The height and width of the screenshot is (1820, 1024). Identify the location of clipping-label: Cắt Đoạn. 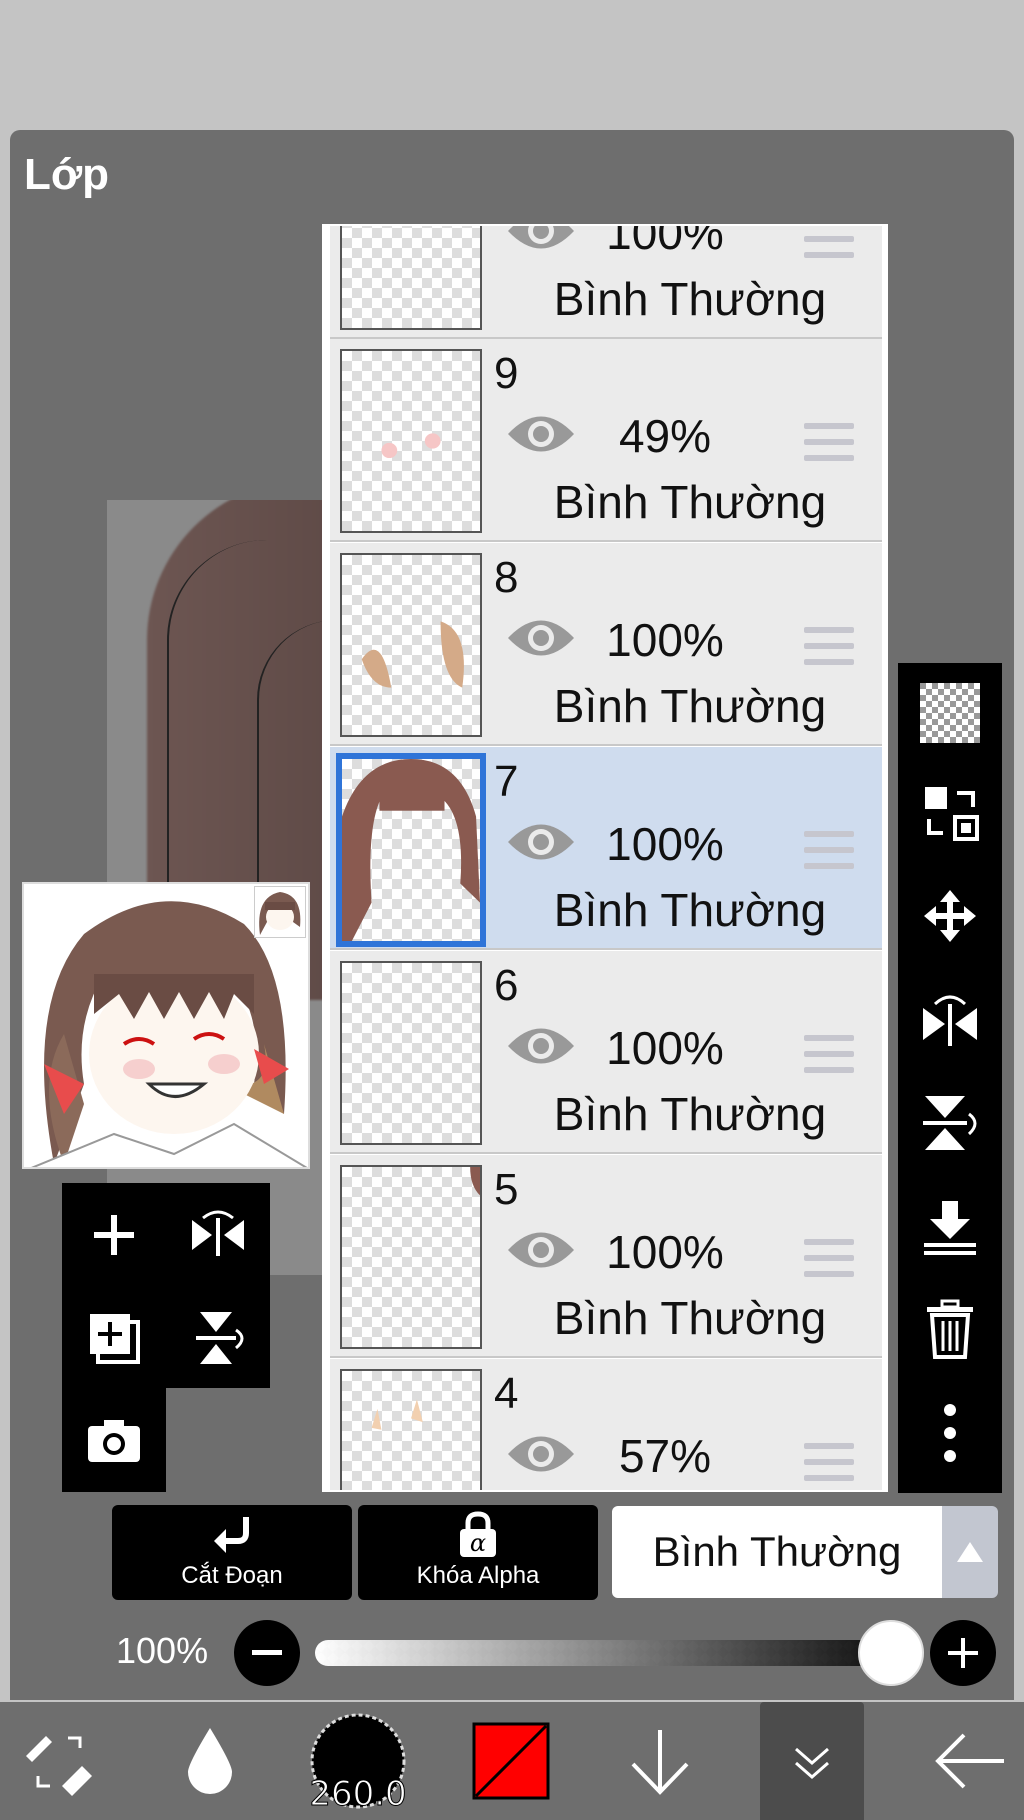
(232, 1575).